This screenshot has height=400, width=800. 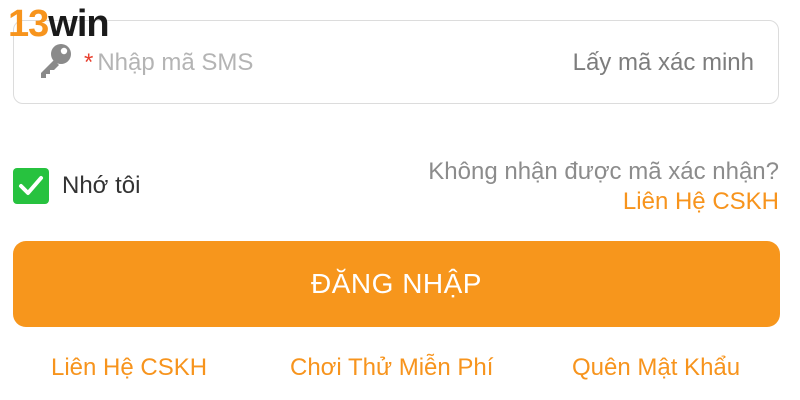 I want to click on remember-me-label: Nhớ tôi, so click(x=101, y=185).